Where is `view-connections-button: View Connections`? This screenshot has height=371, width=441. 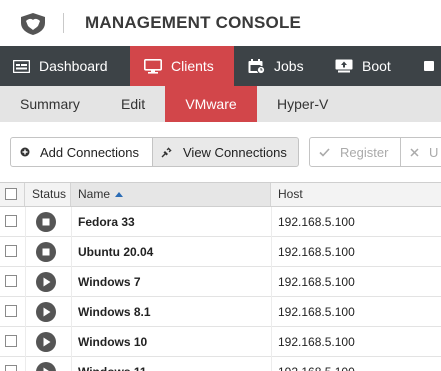
view-connections-button: View Connections is located at coordinates (225, 152).